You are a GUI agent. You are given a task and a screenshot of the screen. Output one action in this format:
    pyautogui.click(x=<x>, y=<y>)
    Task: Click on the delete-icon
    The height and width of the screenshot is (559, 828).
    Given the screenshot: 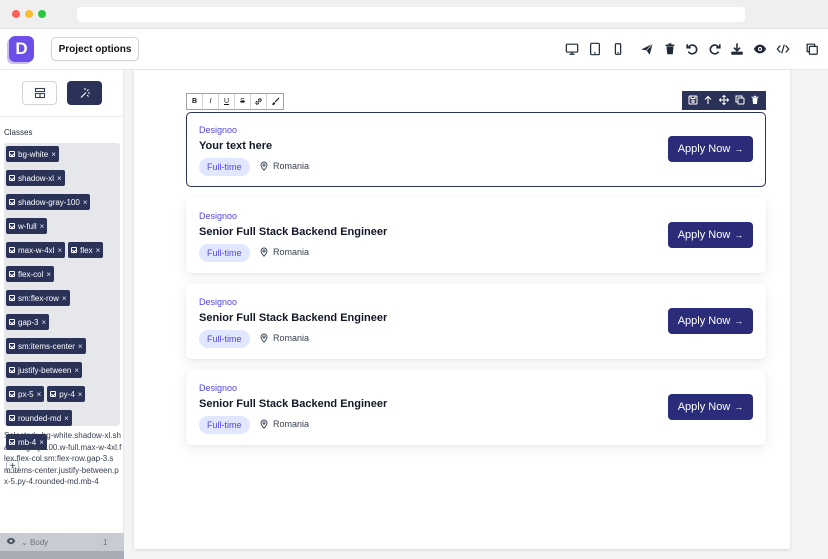 What is the action you would take?
    pyautogui.click(x=755, y=101)
    